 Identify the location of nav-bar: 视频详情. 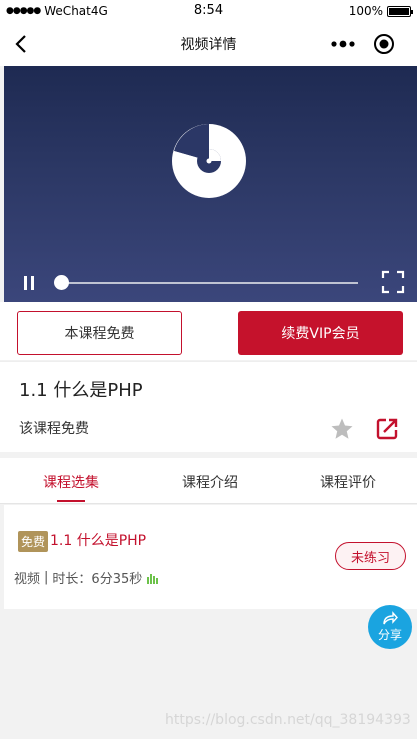
(208, 44).